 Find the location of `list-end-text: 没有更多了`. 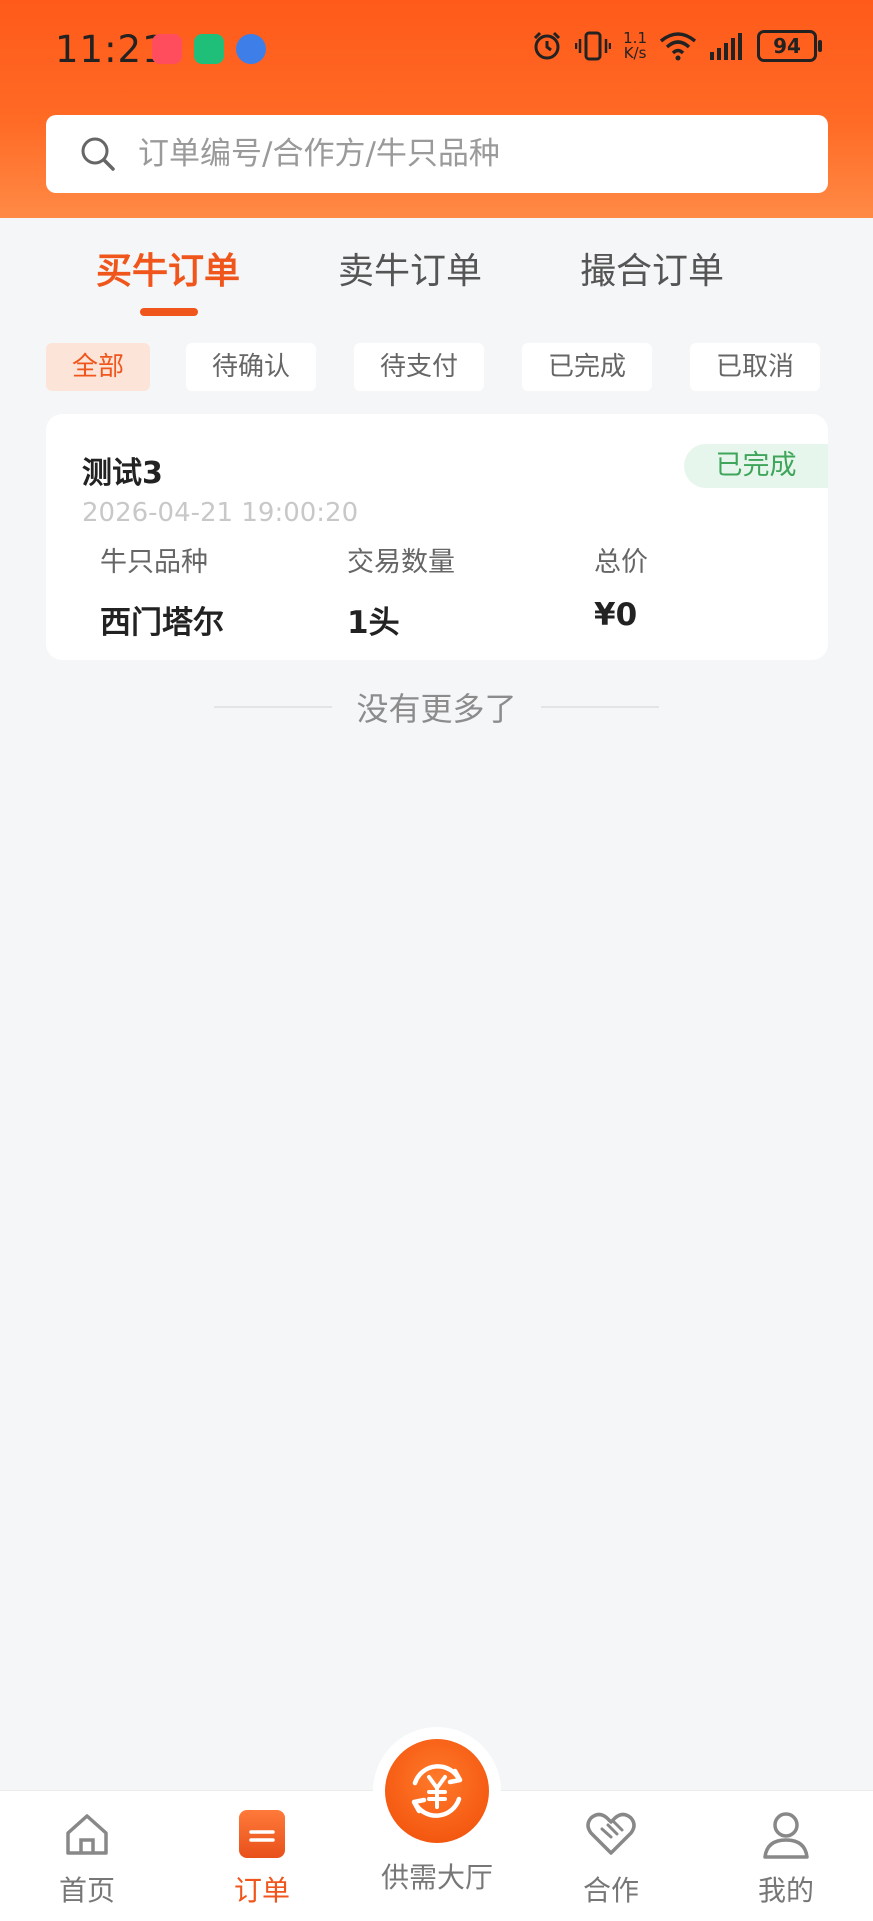

list-end-text: 没有更多了 is located at coordinates (436, 709).